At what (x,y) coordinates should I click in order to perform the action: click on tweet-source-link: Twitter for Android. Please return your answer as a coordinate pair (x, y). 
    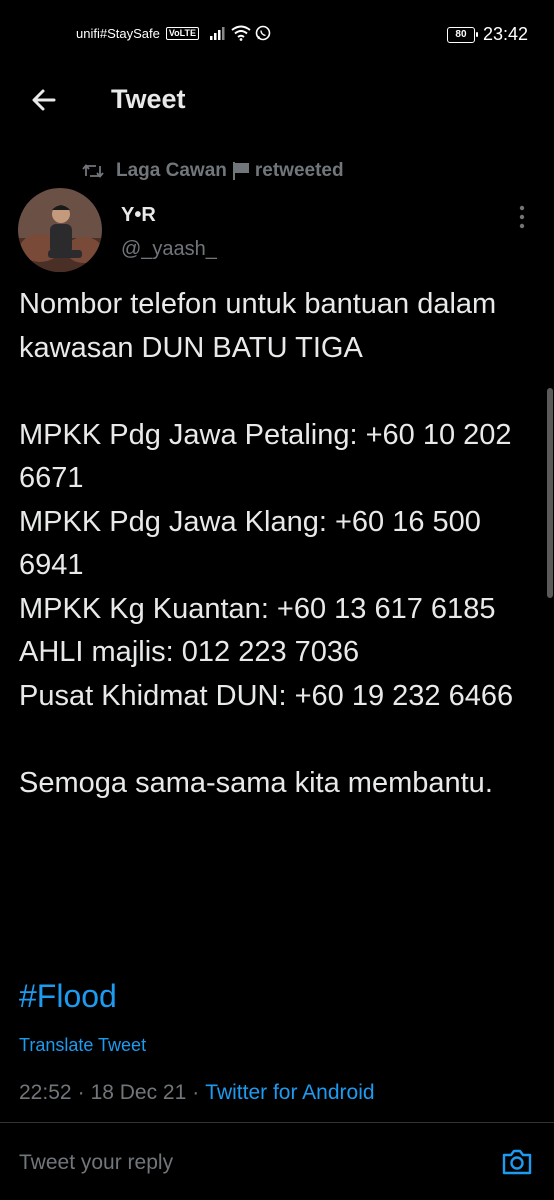
    Looking at the image, I should click on (289, 1093).